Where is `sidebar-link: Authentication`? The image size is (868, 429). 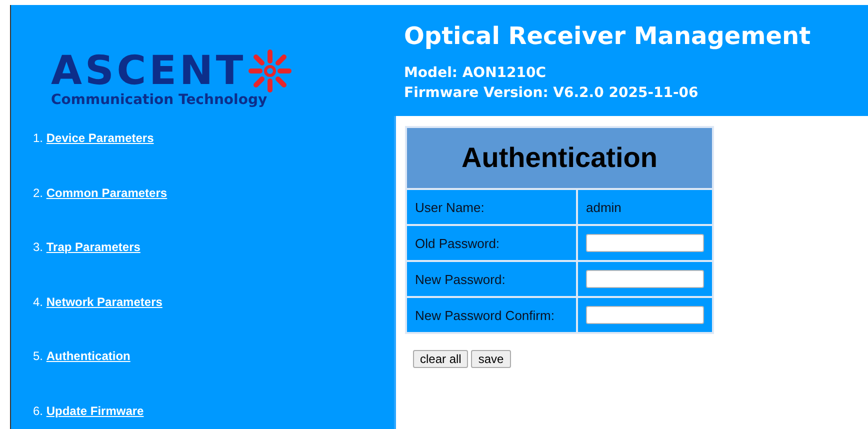 sidebar-link: Authentication is located at coordinates (88, 356).